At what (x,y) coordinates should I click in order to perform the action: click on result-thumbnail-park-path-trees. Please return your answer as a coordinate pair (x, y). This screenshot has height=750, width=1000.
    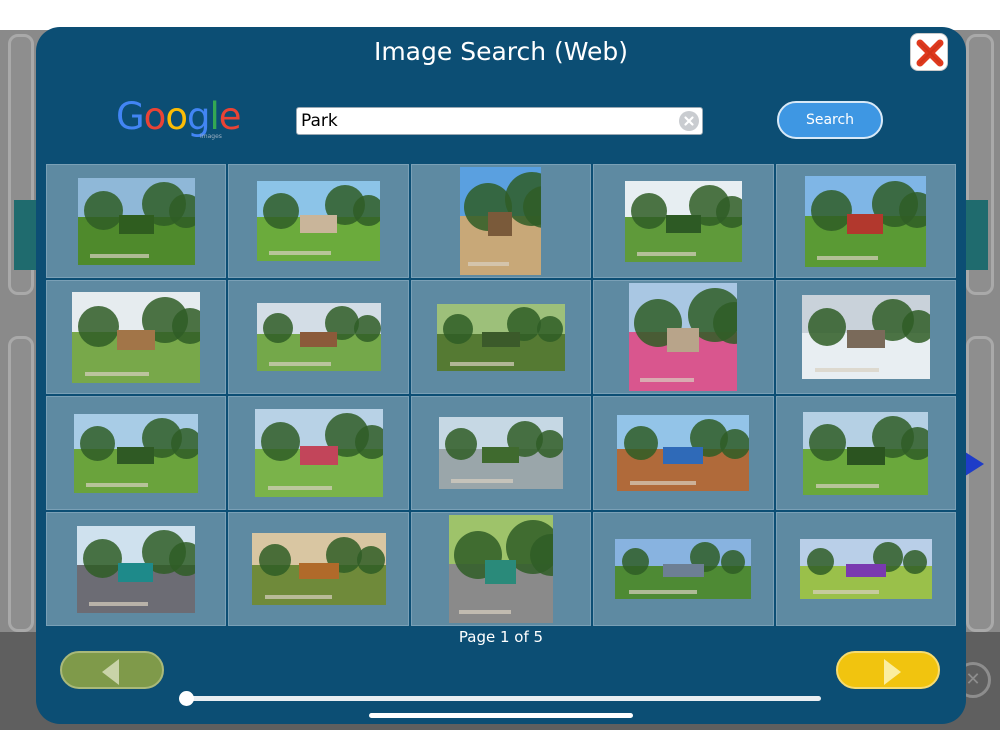
    Looking at the image, I should click on (866, 453).